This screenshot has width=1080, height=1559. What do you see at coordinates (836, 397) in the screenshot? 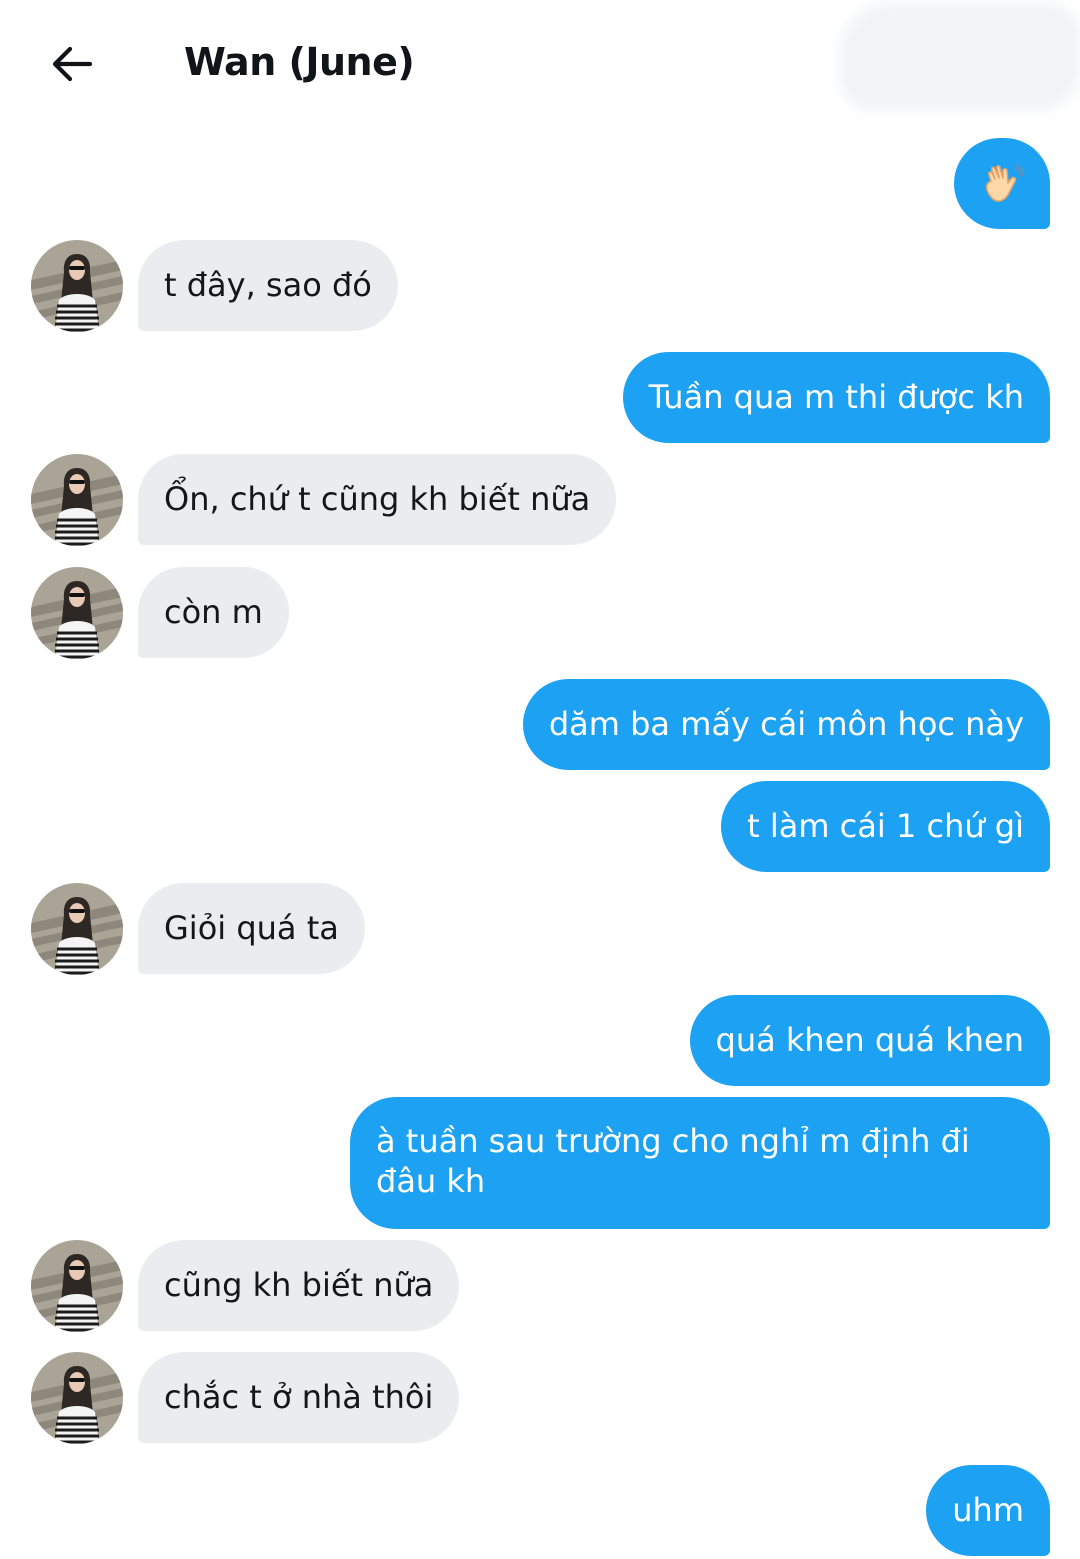
I see `outgoing-message-bubble: Tuần qua m thi được kh` at bounding box center [836, 397].